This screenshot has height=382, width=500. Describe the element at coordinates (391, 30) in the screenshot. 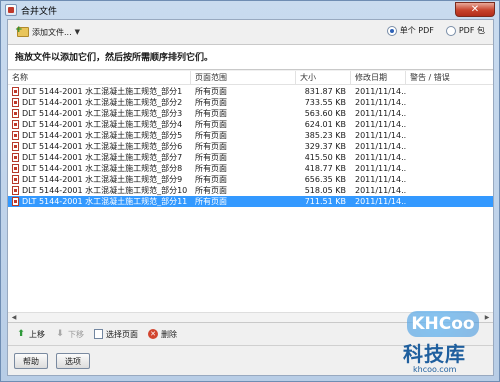

I see `radio-checked-icon` at that location.